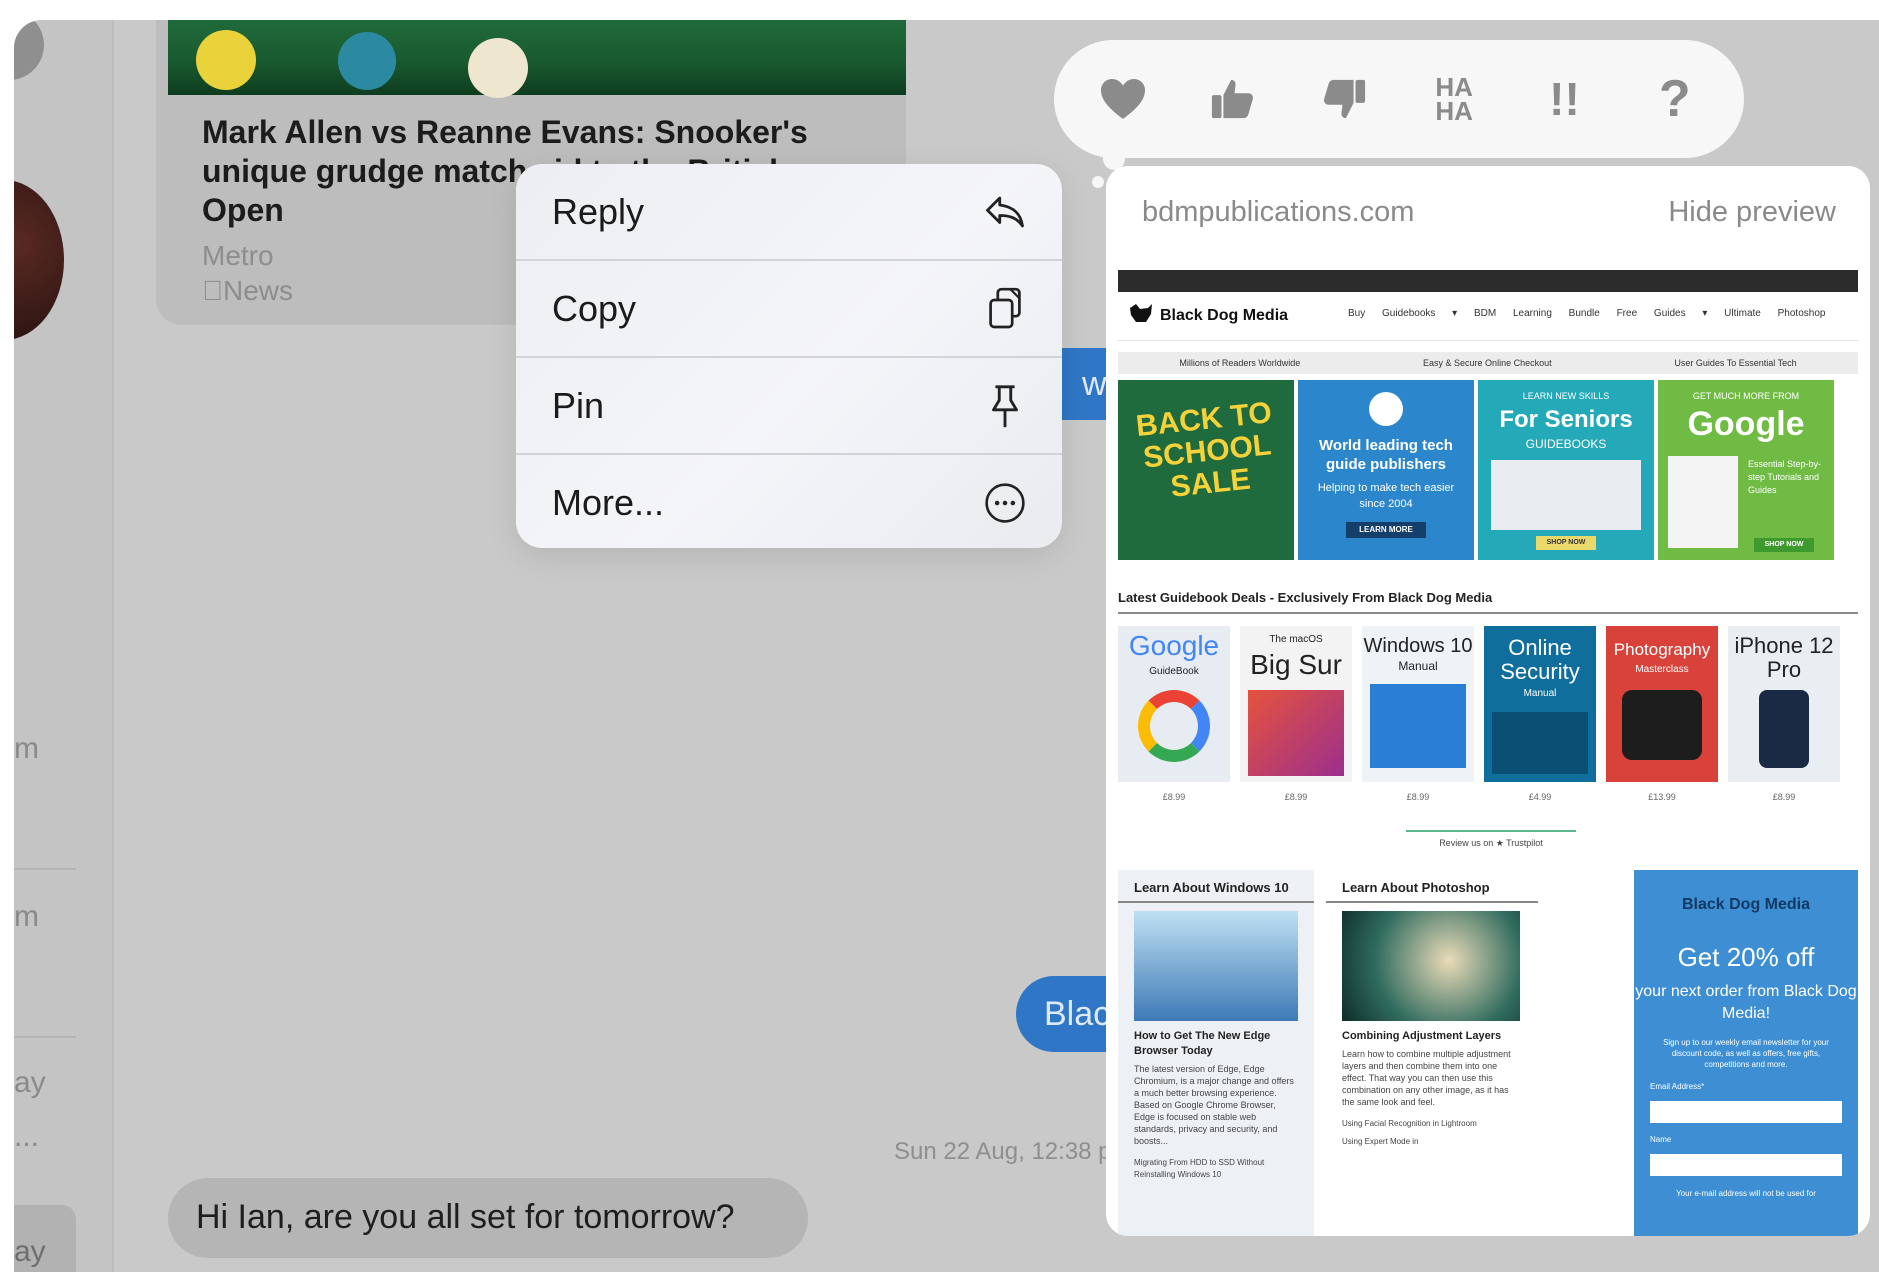 The width and height of the screenshot is (1879, 1272). I want to click on book-cover: The macOS Big Sur, so click(1296, 704).